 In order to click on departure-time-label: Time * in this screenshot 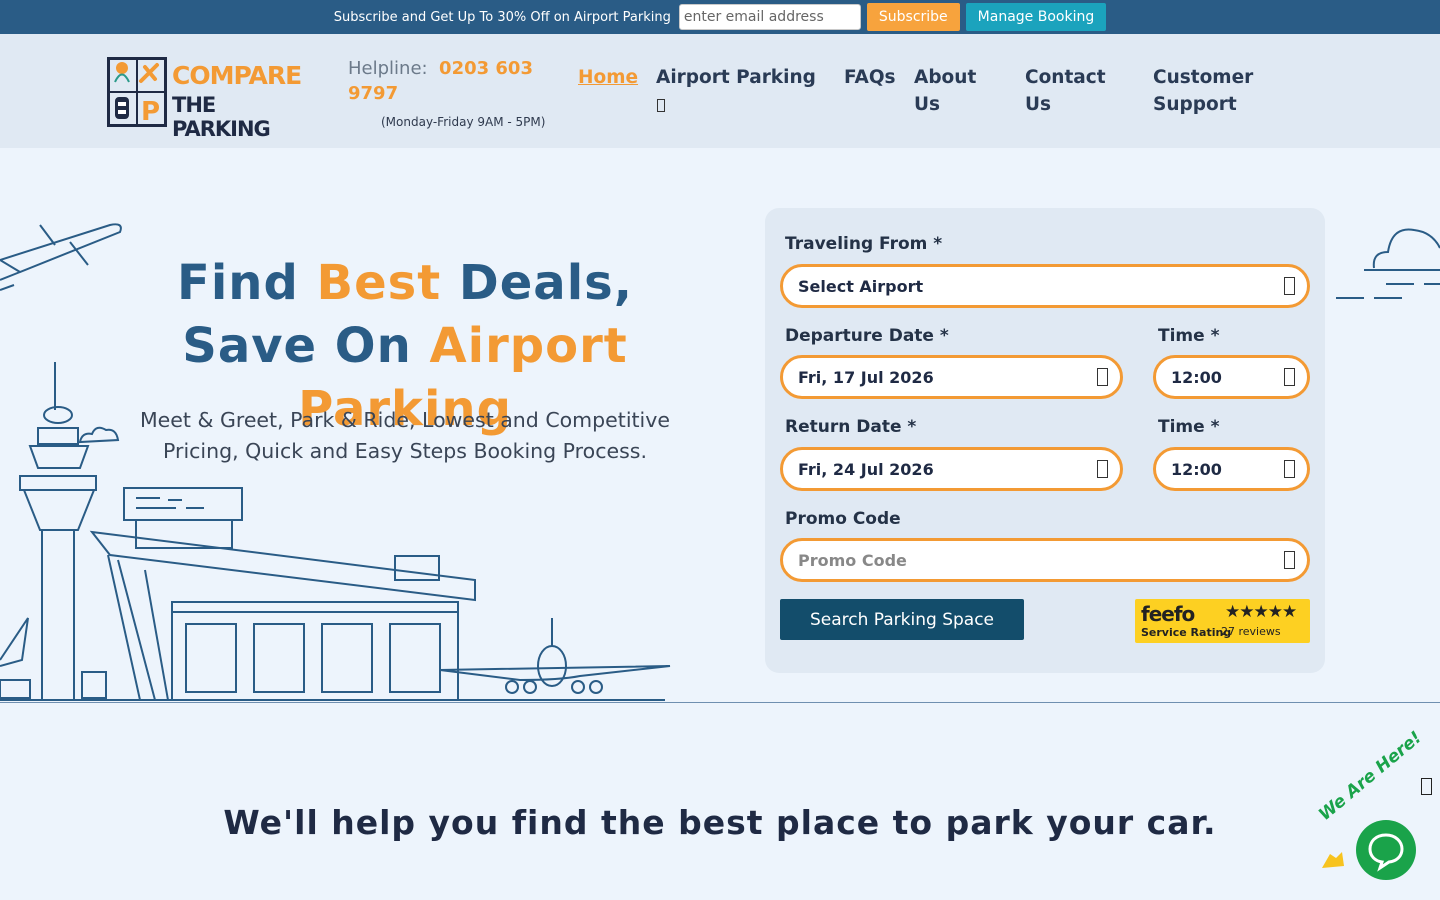, I will do `click(1189, 336)`.